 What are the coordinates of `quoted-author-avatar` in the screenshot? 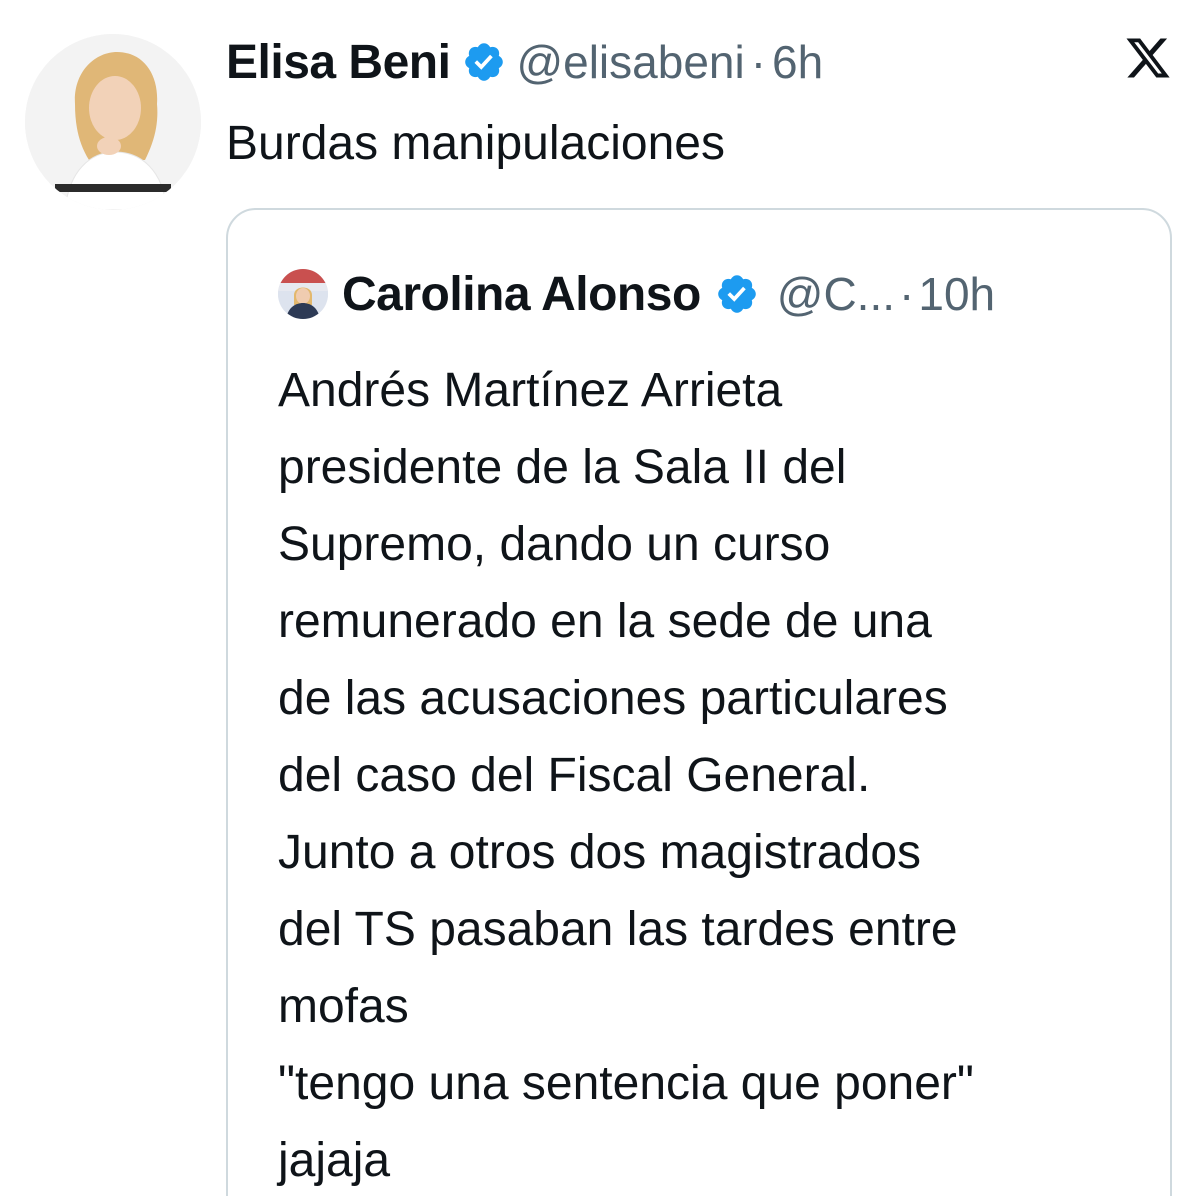 It's located at (303, 294).